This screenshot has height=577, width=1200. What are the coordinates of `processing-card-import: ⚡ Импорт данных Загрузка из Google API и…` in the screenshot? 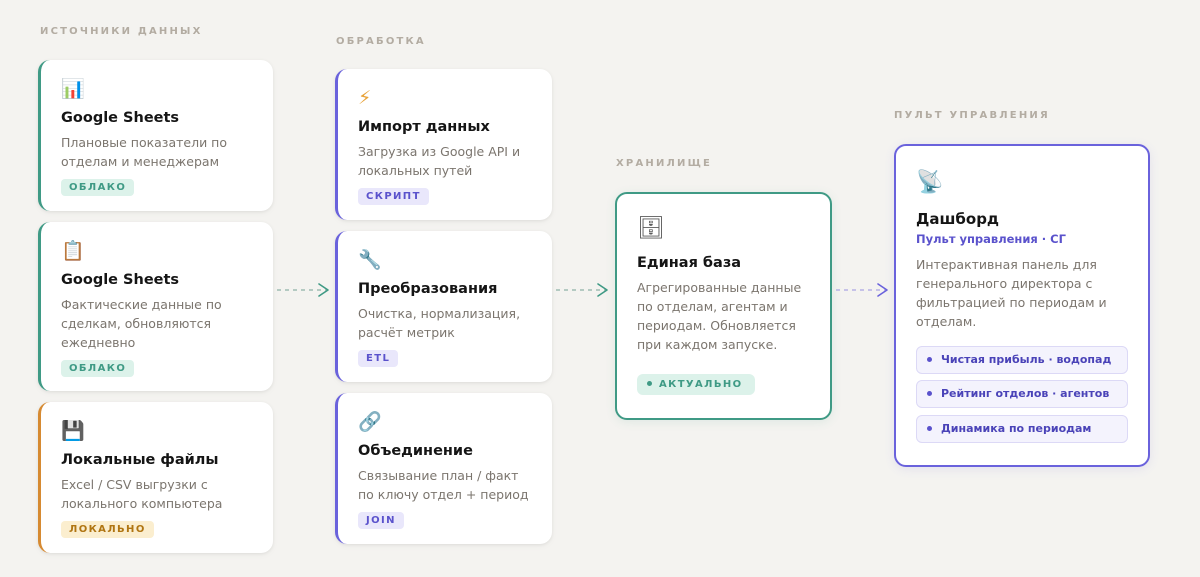 It's located at (443, 144).